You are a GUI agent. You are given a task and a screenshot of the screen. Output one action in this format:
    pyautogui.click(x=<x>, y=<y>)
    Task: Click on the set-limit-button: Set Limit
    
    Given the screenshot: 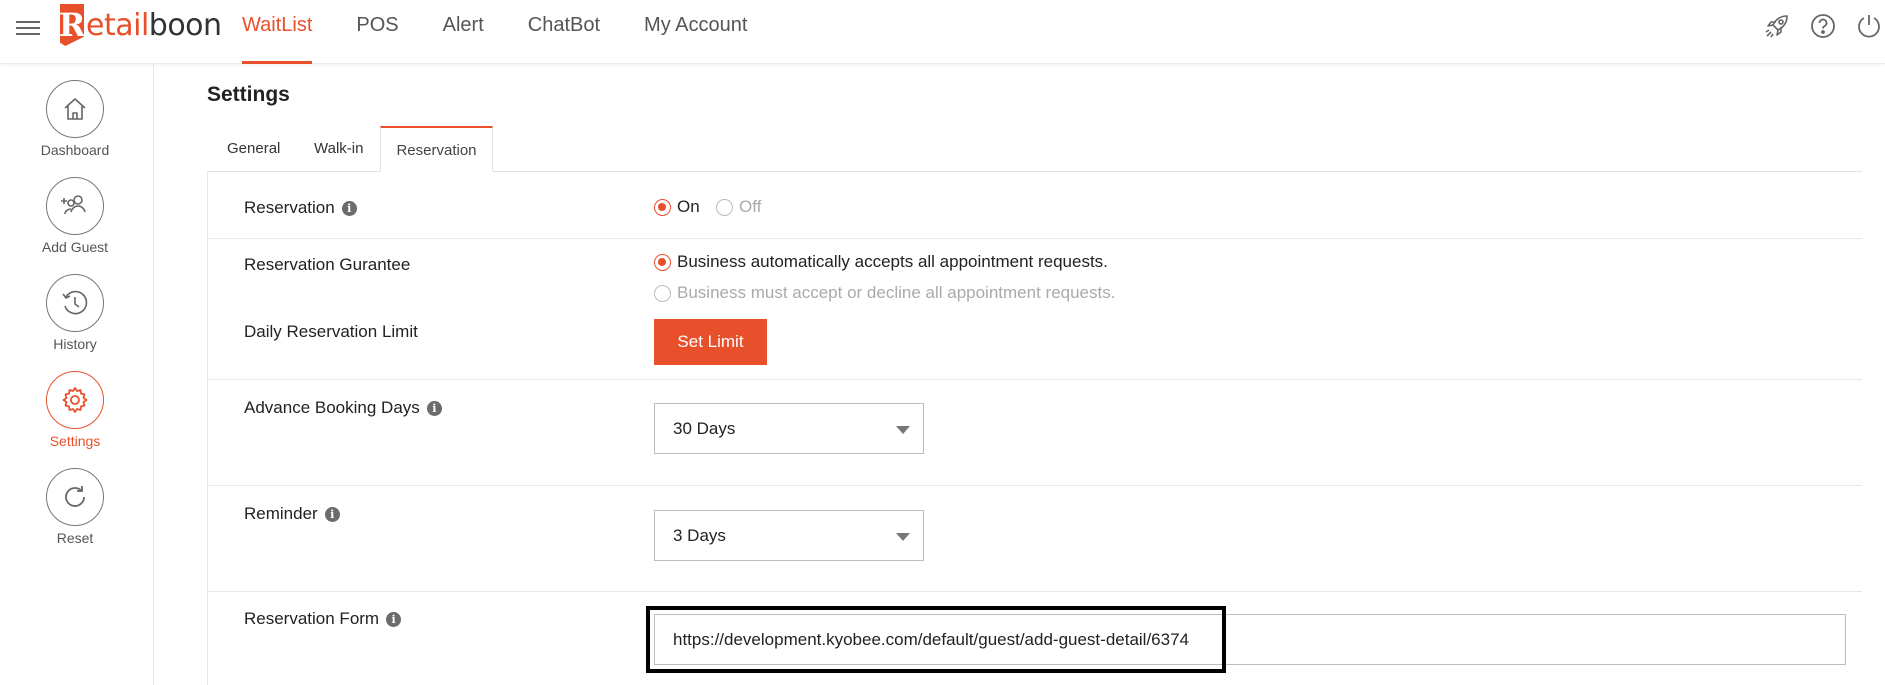 What is the action you would take?
    pyautogui.click(x=710, y=342)
    